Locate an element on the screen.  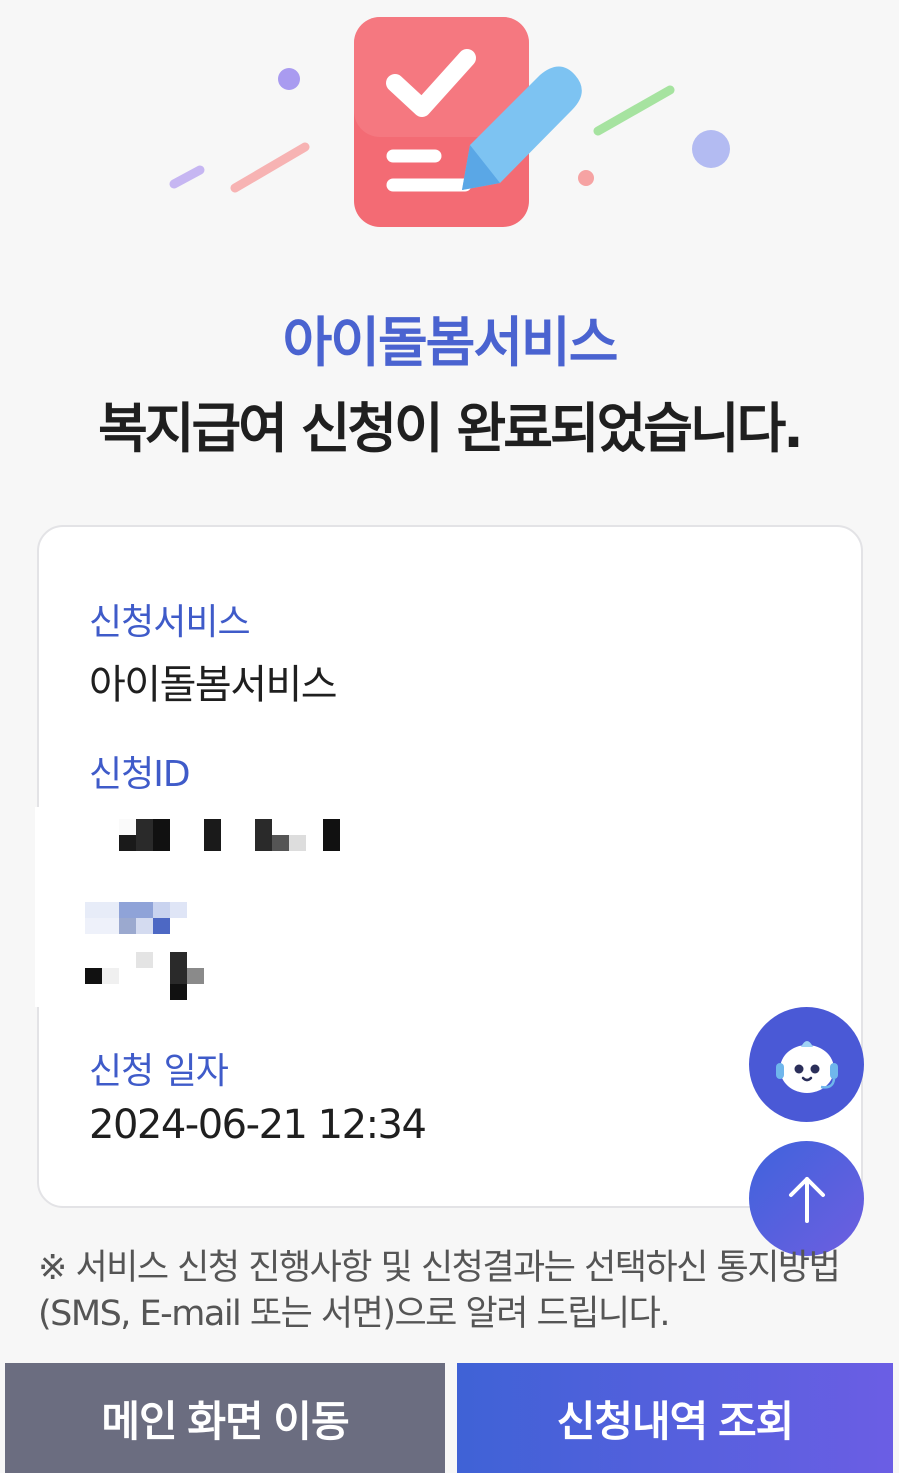
view-application-history-button: 신청내역 조회 is located at coordinates (675, 1418).